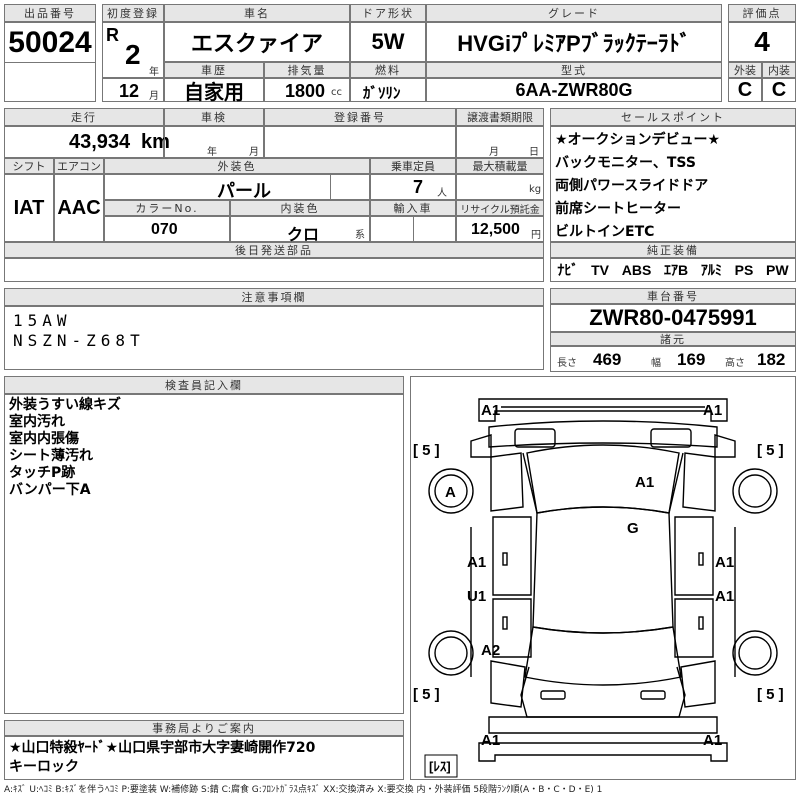  Describe the element at coordinates (42, 473) in the screenshot. I see `inspector-line: タッチP跡` at that location.